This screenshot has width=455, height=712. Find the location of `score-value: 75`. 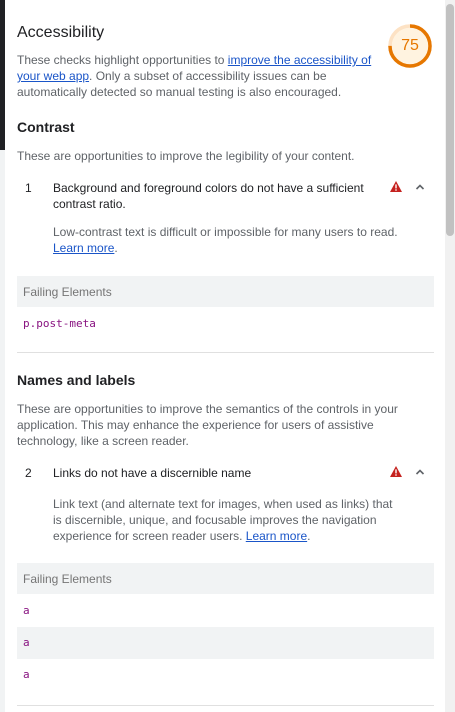

score-value: 75 is located at coordinates (410, 45).